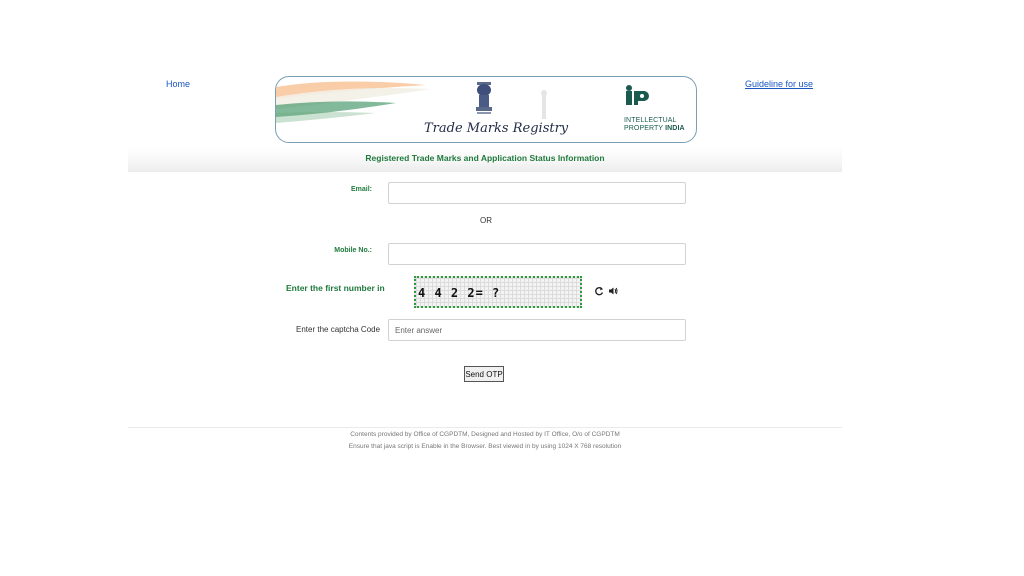 The width and height of the screenshot is (1024, 576). I want to click on national-emblem-icon, so click(484, 98).